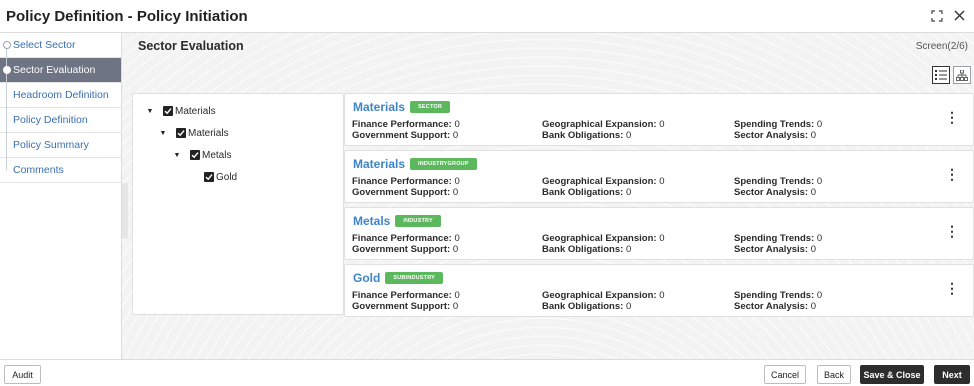 The image size is (974, 386). Describe the element at coordinates (217, 155) in the screenshot. I see `tree-node-label: Metals` at that location.